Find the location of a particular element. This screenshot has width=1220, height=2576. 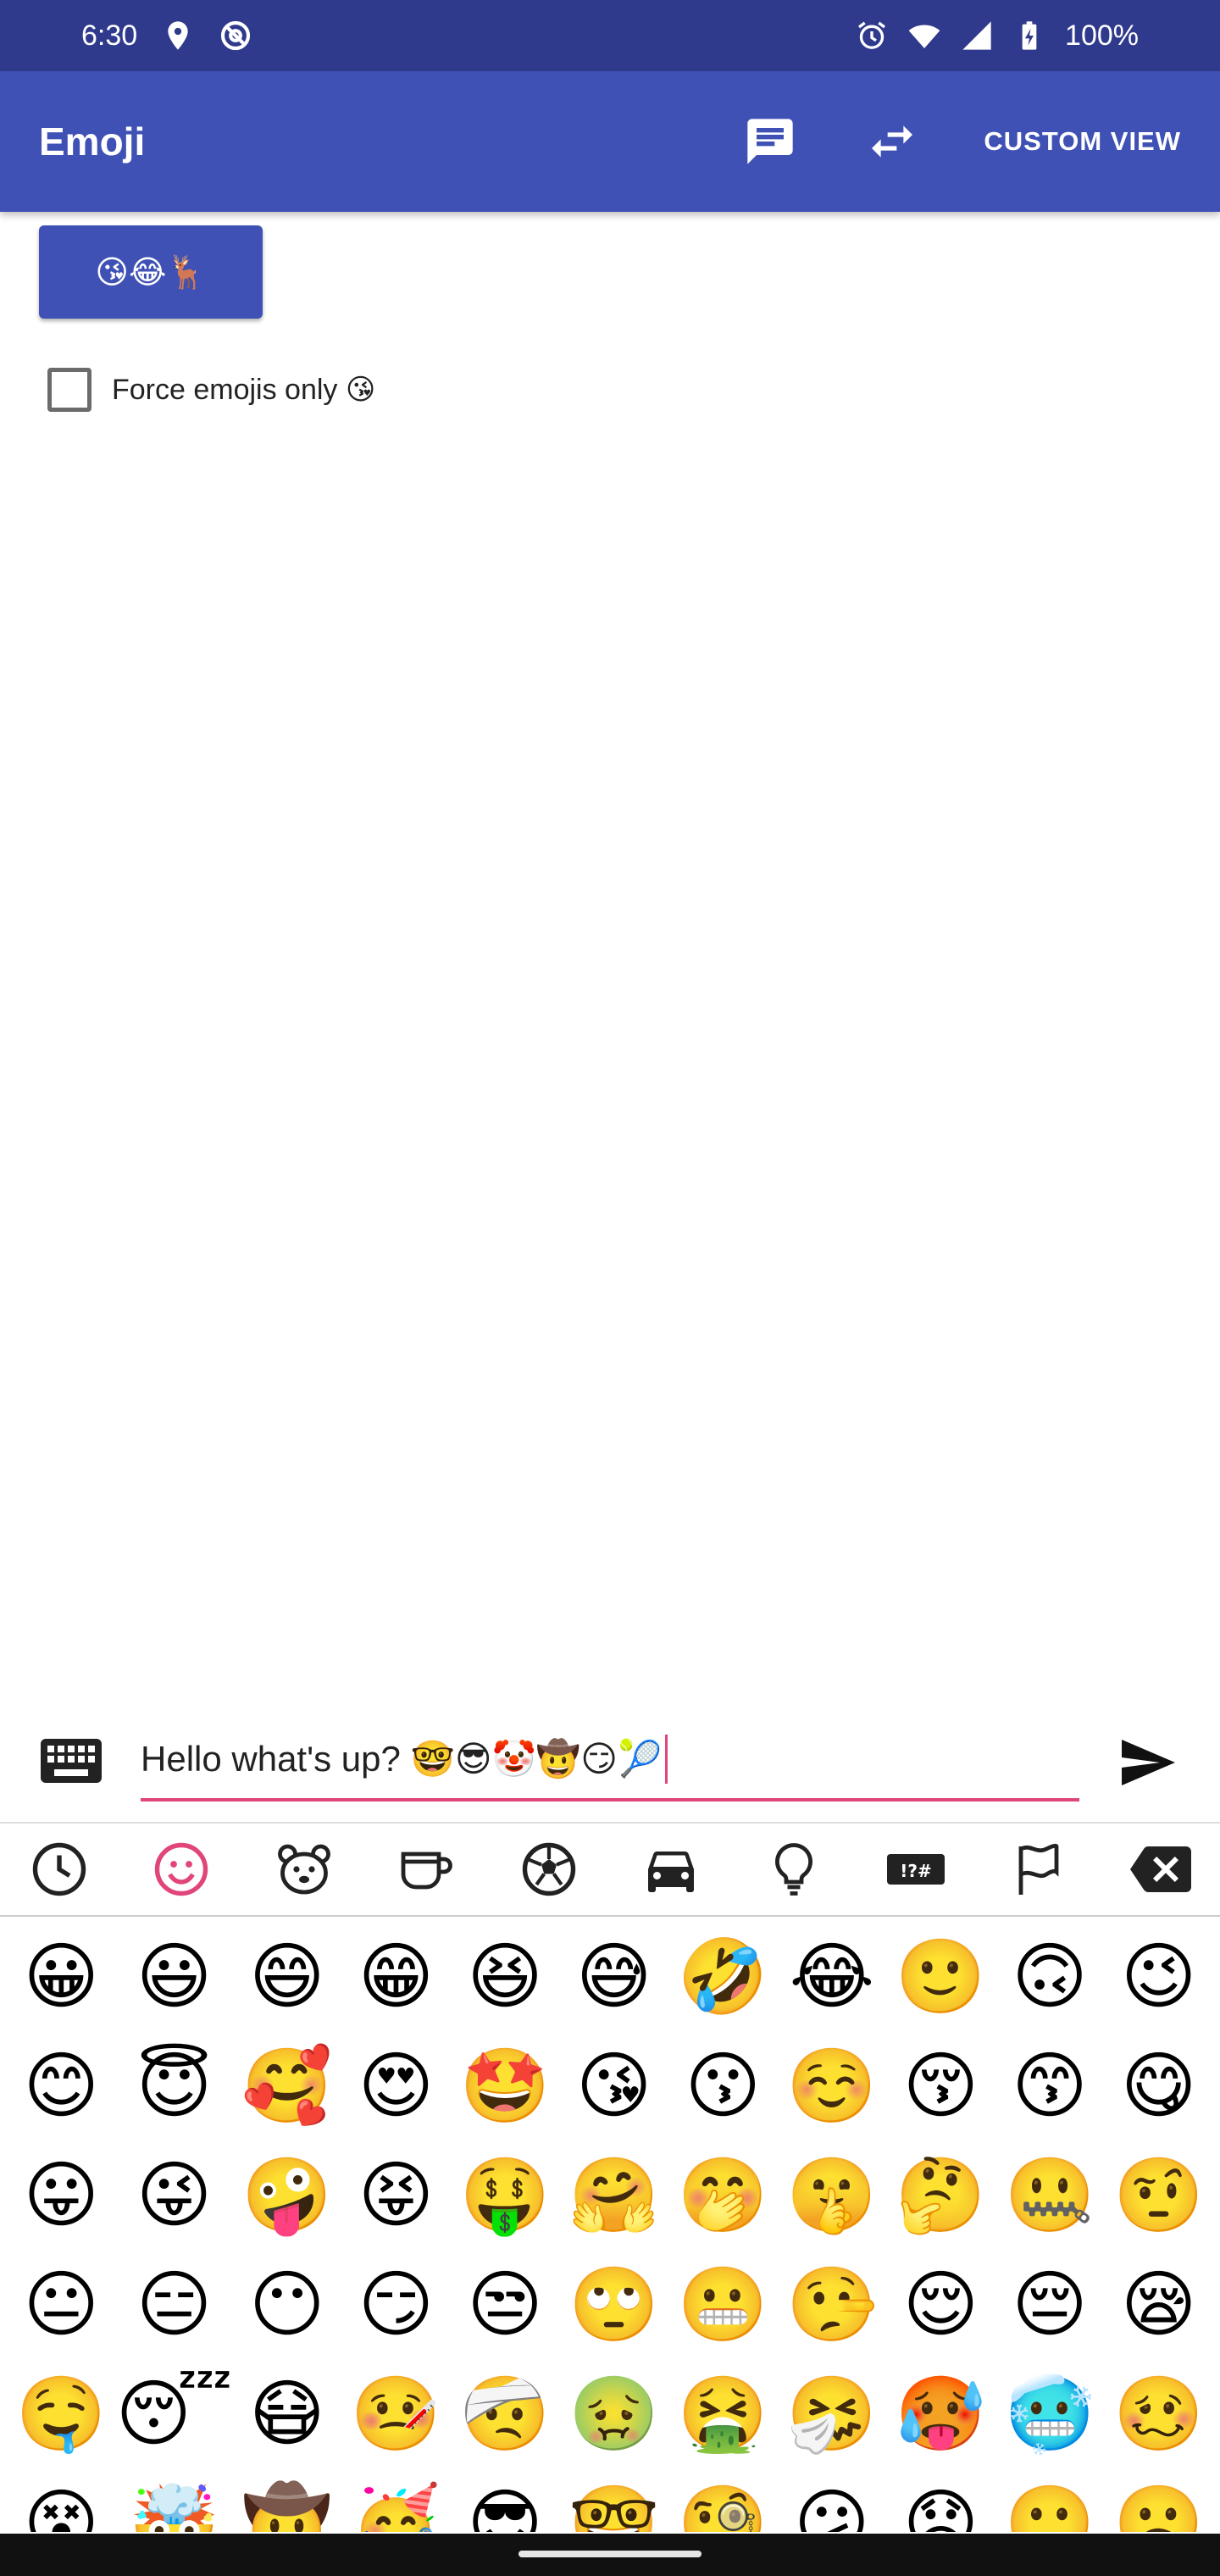

emoji-cell: 🤣 is located at coordinates (723, 1976).